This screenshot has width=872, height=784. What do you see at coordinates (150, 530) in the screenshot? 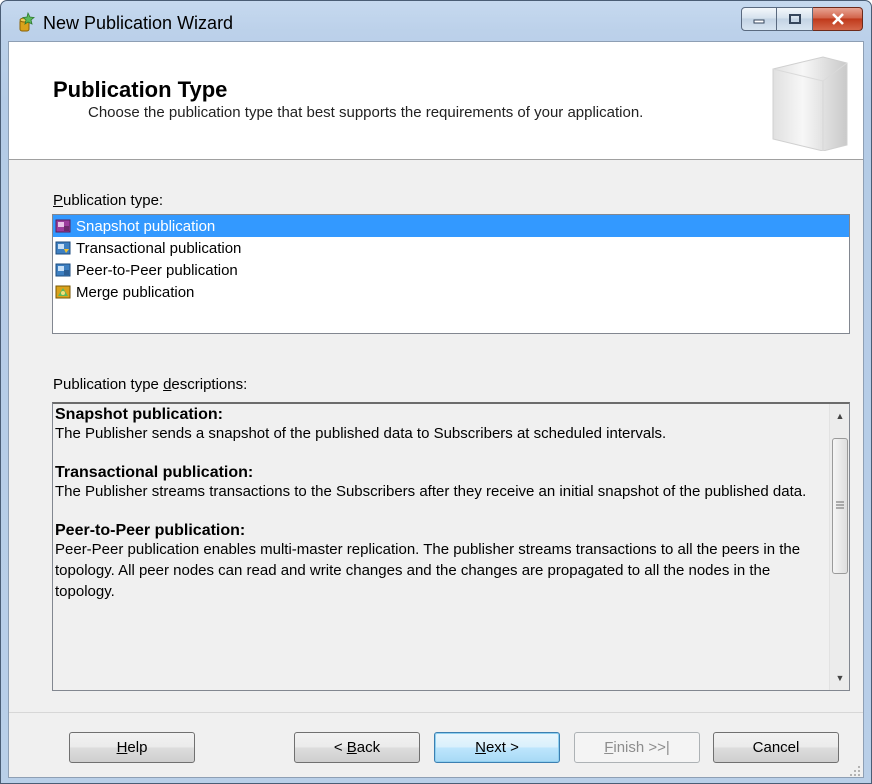
I see `description-title: Peer-to-Peer publication:` at bounding box center [150, 530].